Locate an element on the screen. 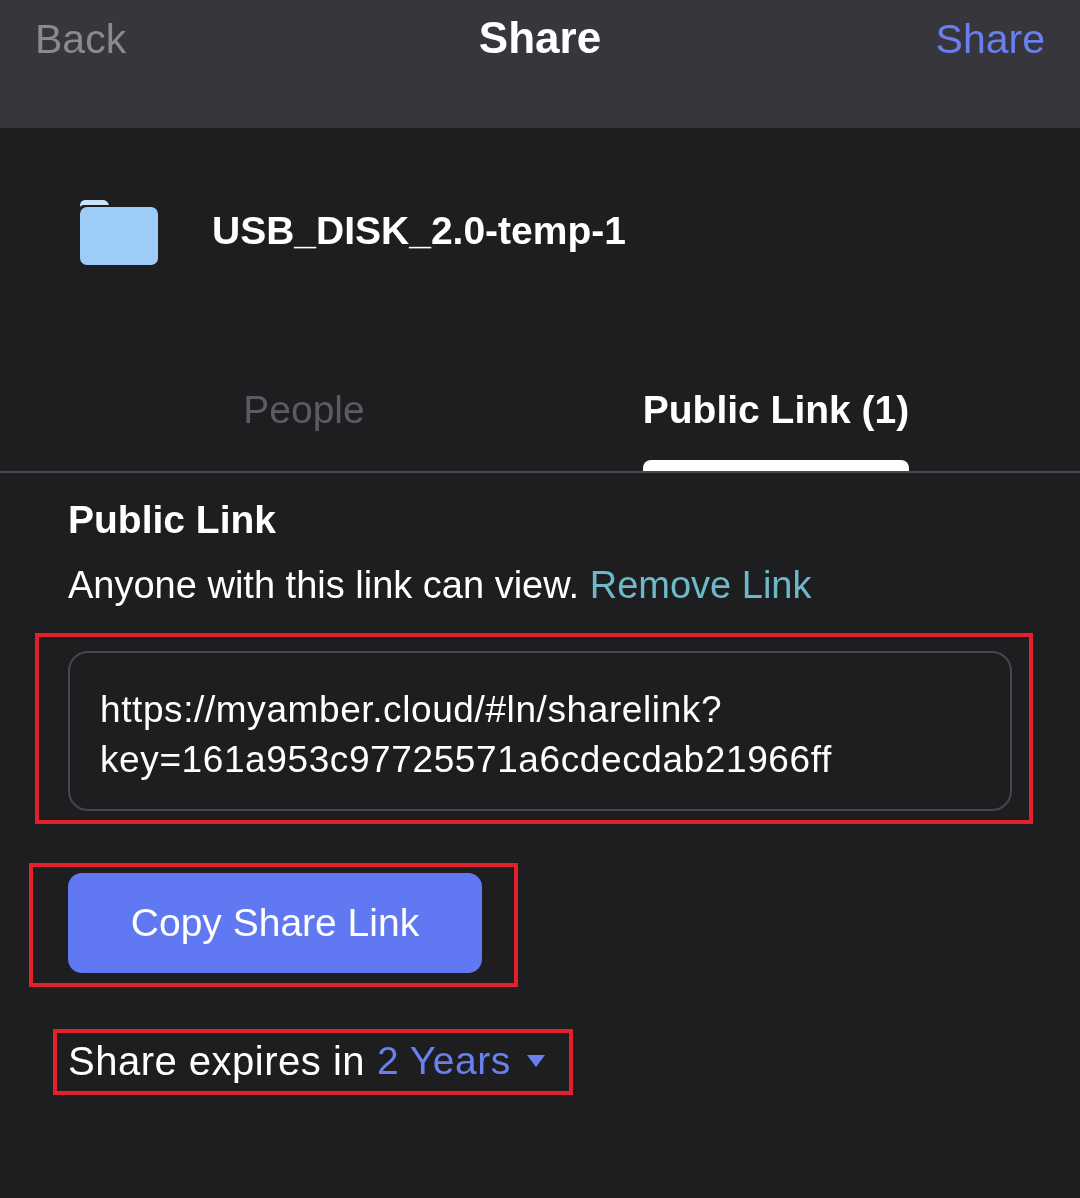 Image resolution: width=1080 pixels, height=1198 pixels. expiry-dropdown: 2 Years is located at coordinates (461, 1061).